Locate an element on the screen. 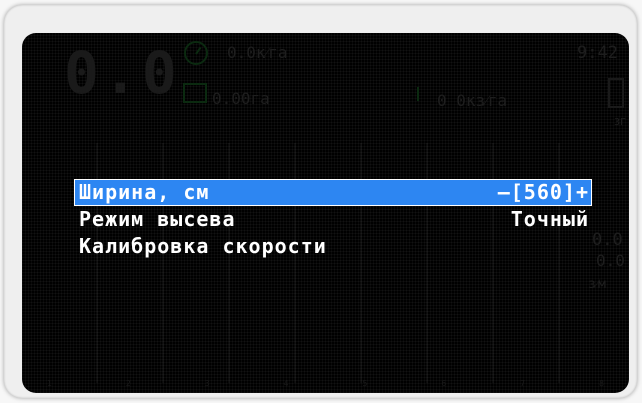  menu-item-label: Ширина, см is located at coordinates (144, 192).